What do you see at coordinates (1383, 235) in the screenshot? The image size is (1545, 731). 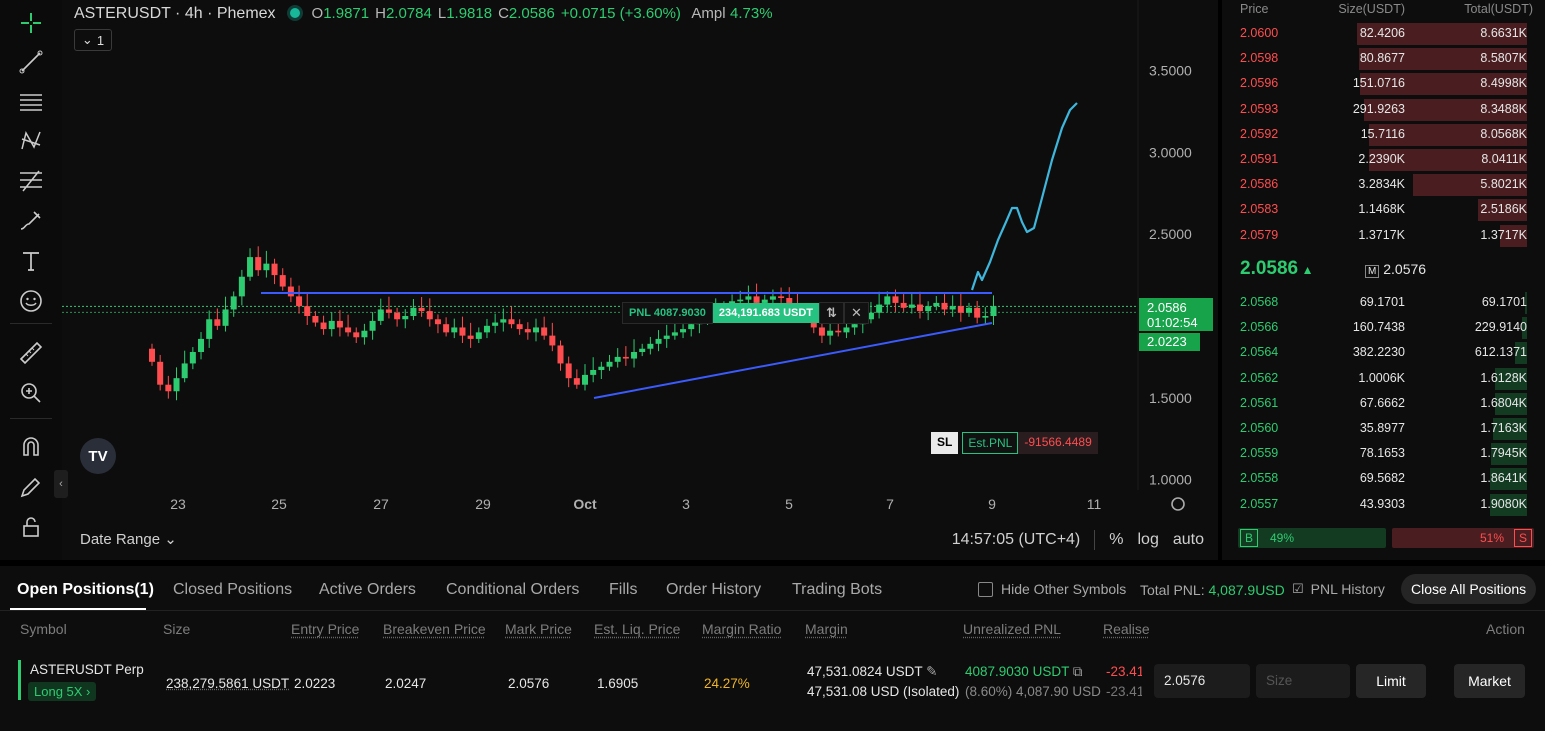 I see `ask-row: 2.0579 1.3717K 1.3717K` at bounding box center [1383, 235].